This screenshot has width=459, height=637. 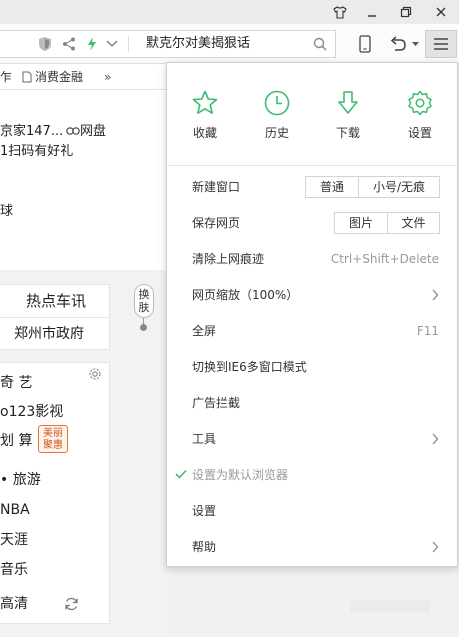 What do you see at coordinates (14, 570) in the screenshot?
I see `list-item: 音乐` at bounding box center [14, 570].